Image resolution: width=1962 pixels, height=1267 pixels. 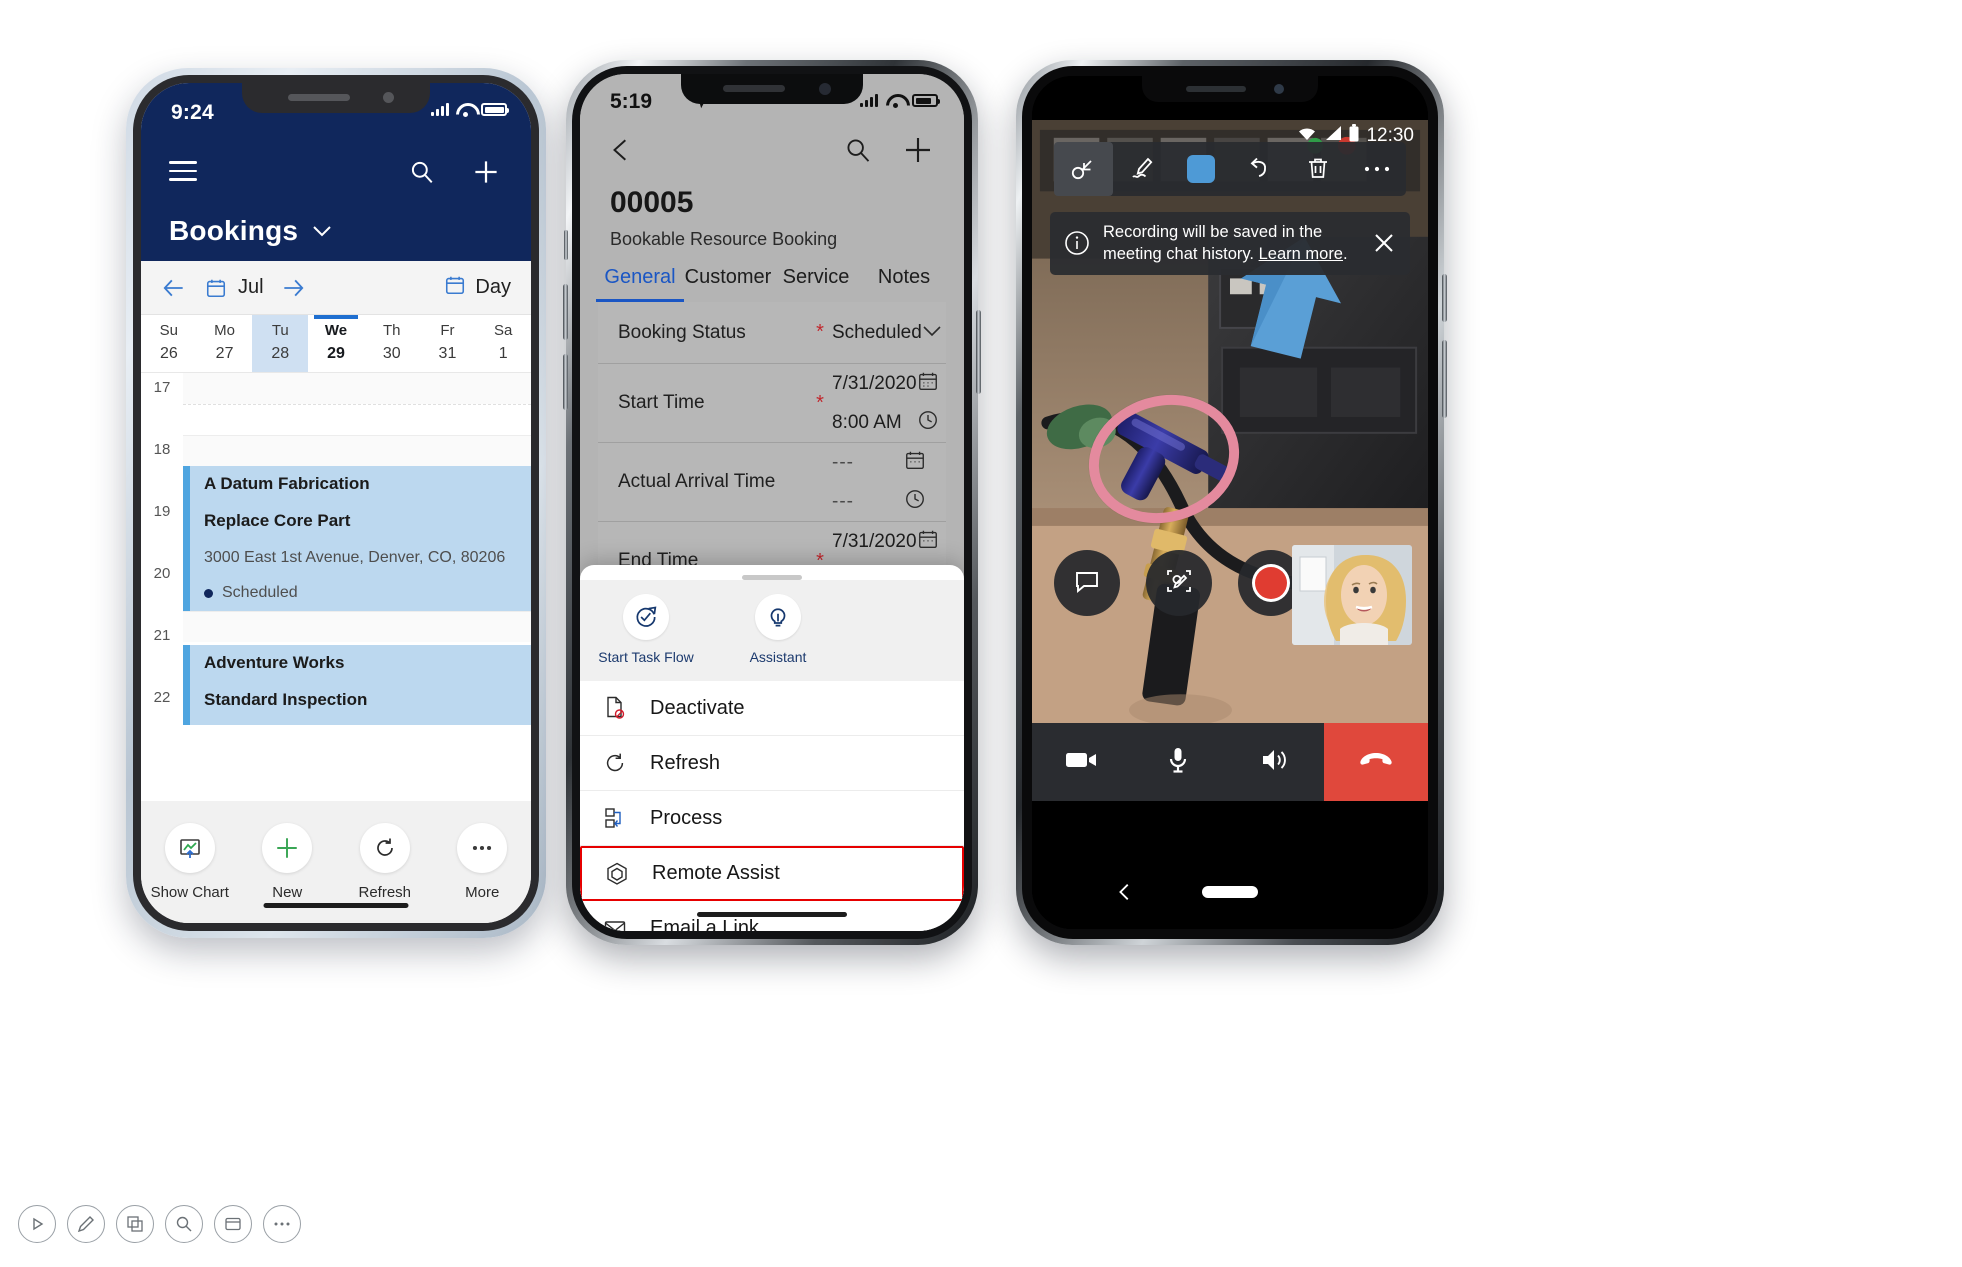 What do you see at coordinates (183, 171) in the screenshot?
I see `hamburger-icon` at bounding box center [183, 171].